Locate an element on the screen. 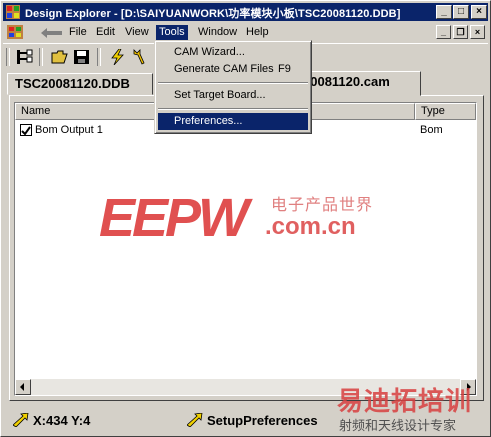 This screenshot has width=491, height=437. status-message: SetupPreferences is located at coordinates (262, 420).